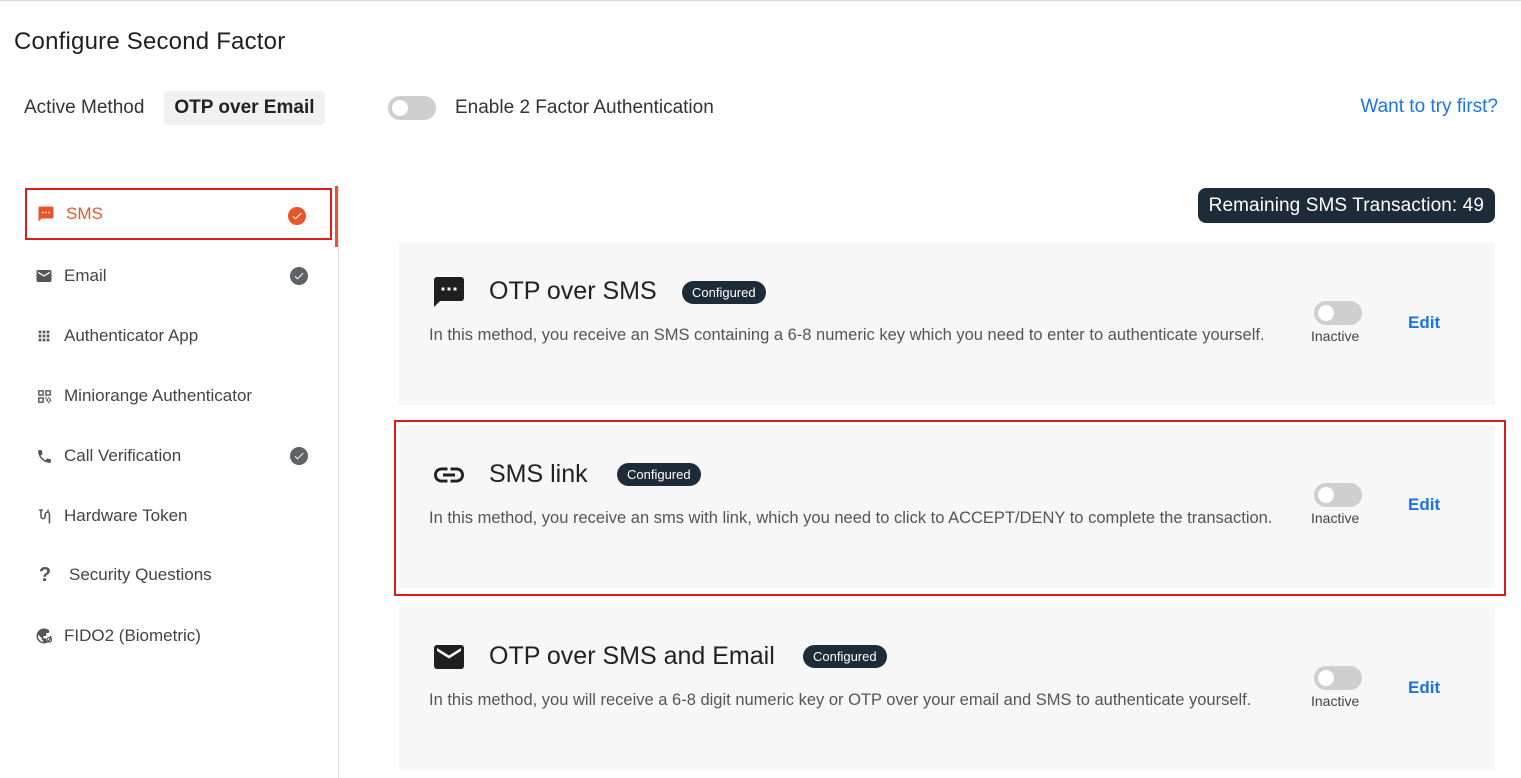  What do you see at coordinates (123, 455) in the screenshot?
I see `sidebar-item-label: Call Verification` at bounding box center [123, 455].